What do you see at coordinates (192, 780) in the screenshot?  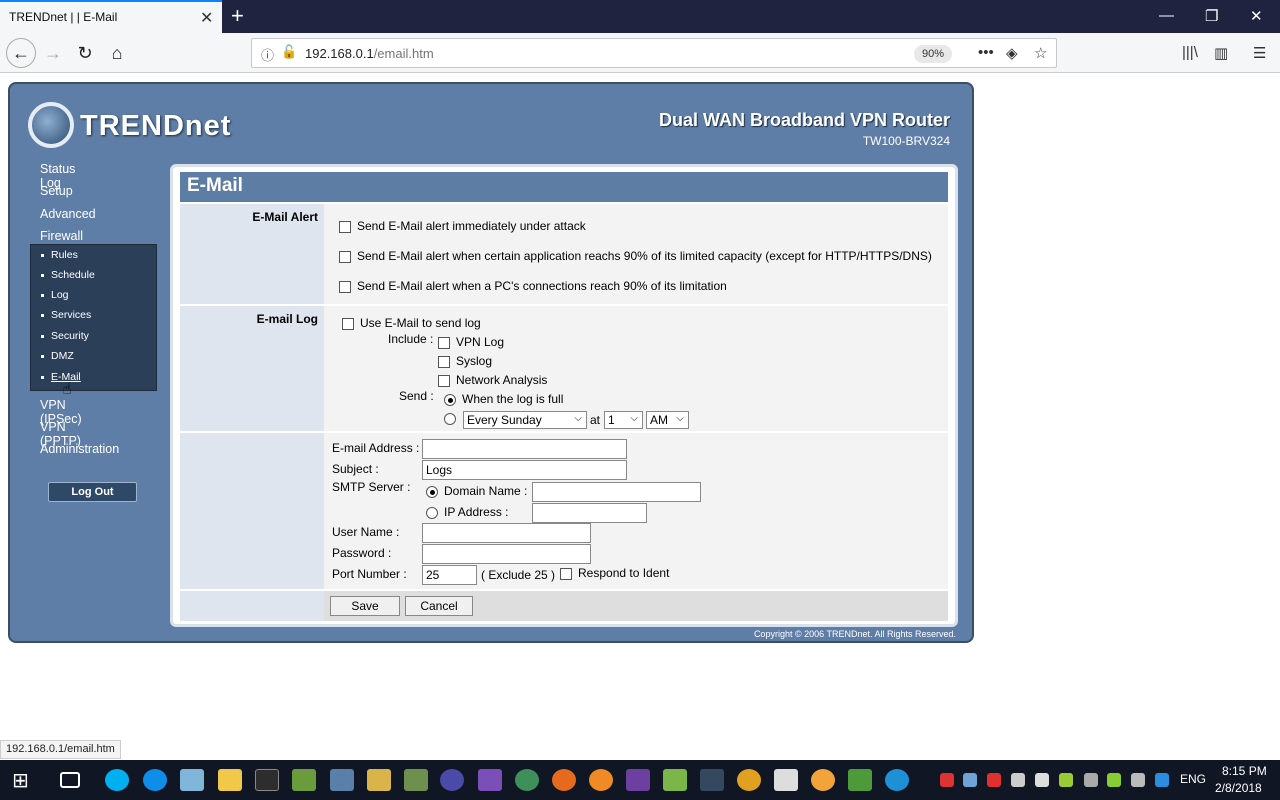 I see `notepad-icon` at bounding box center [192, 780].